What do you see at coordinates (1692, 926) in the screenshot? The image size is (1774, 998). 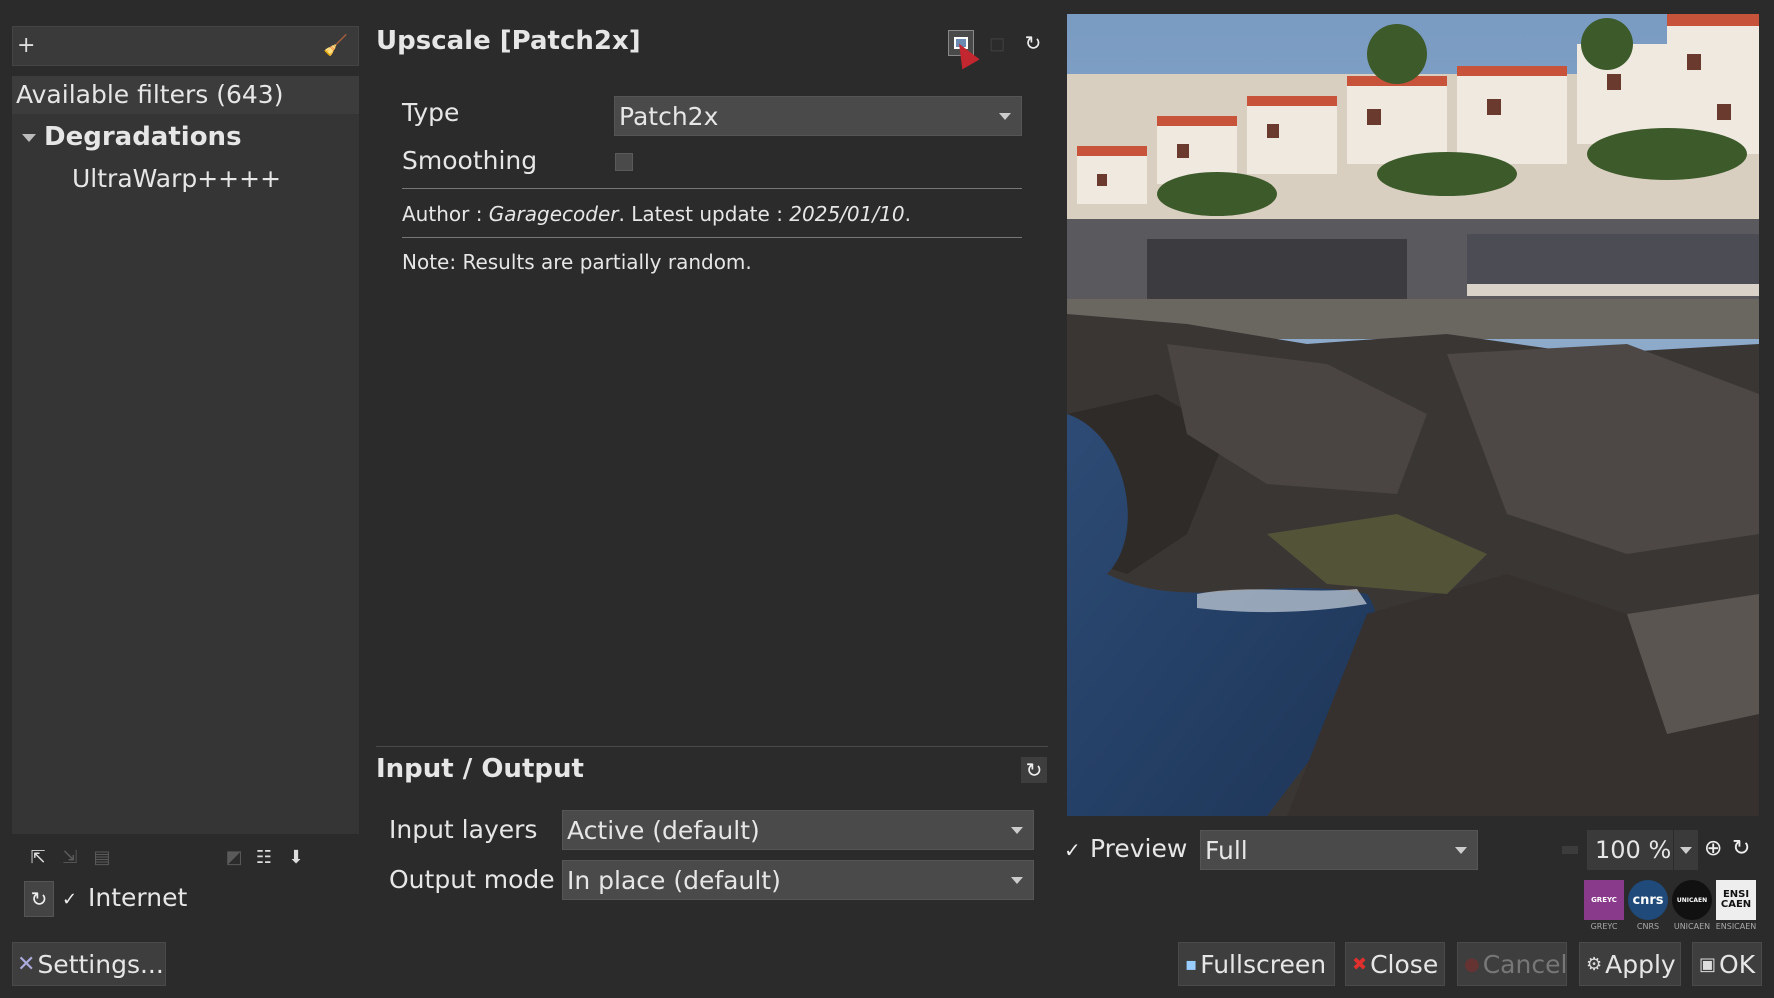 I see `unicaen-caption: UNICAEN` at bounding box center [1692, 926].